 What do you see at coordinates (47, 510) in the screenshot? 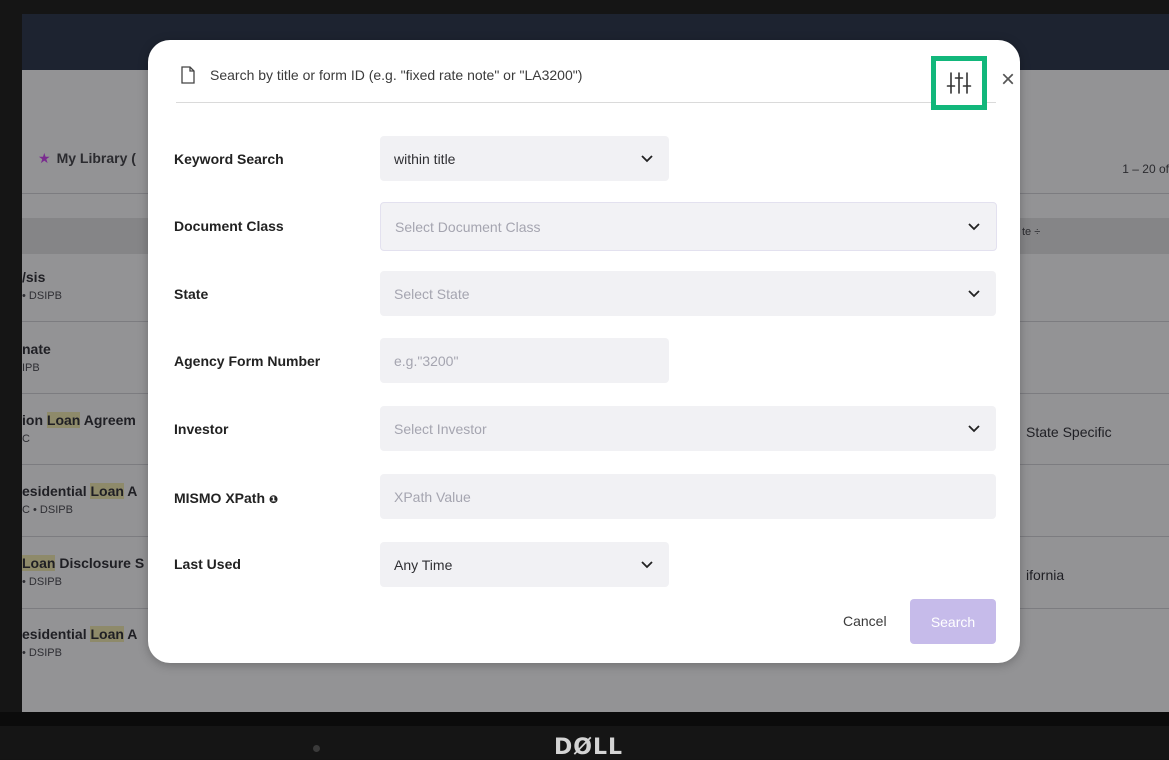
I see `table-row-sub: C • DSIPB` at bounding box center [47, 510].